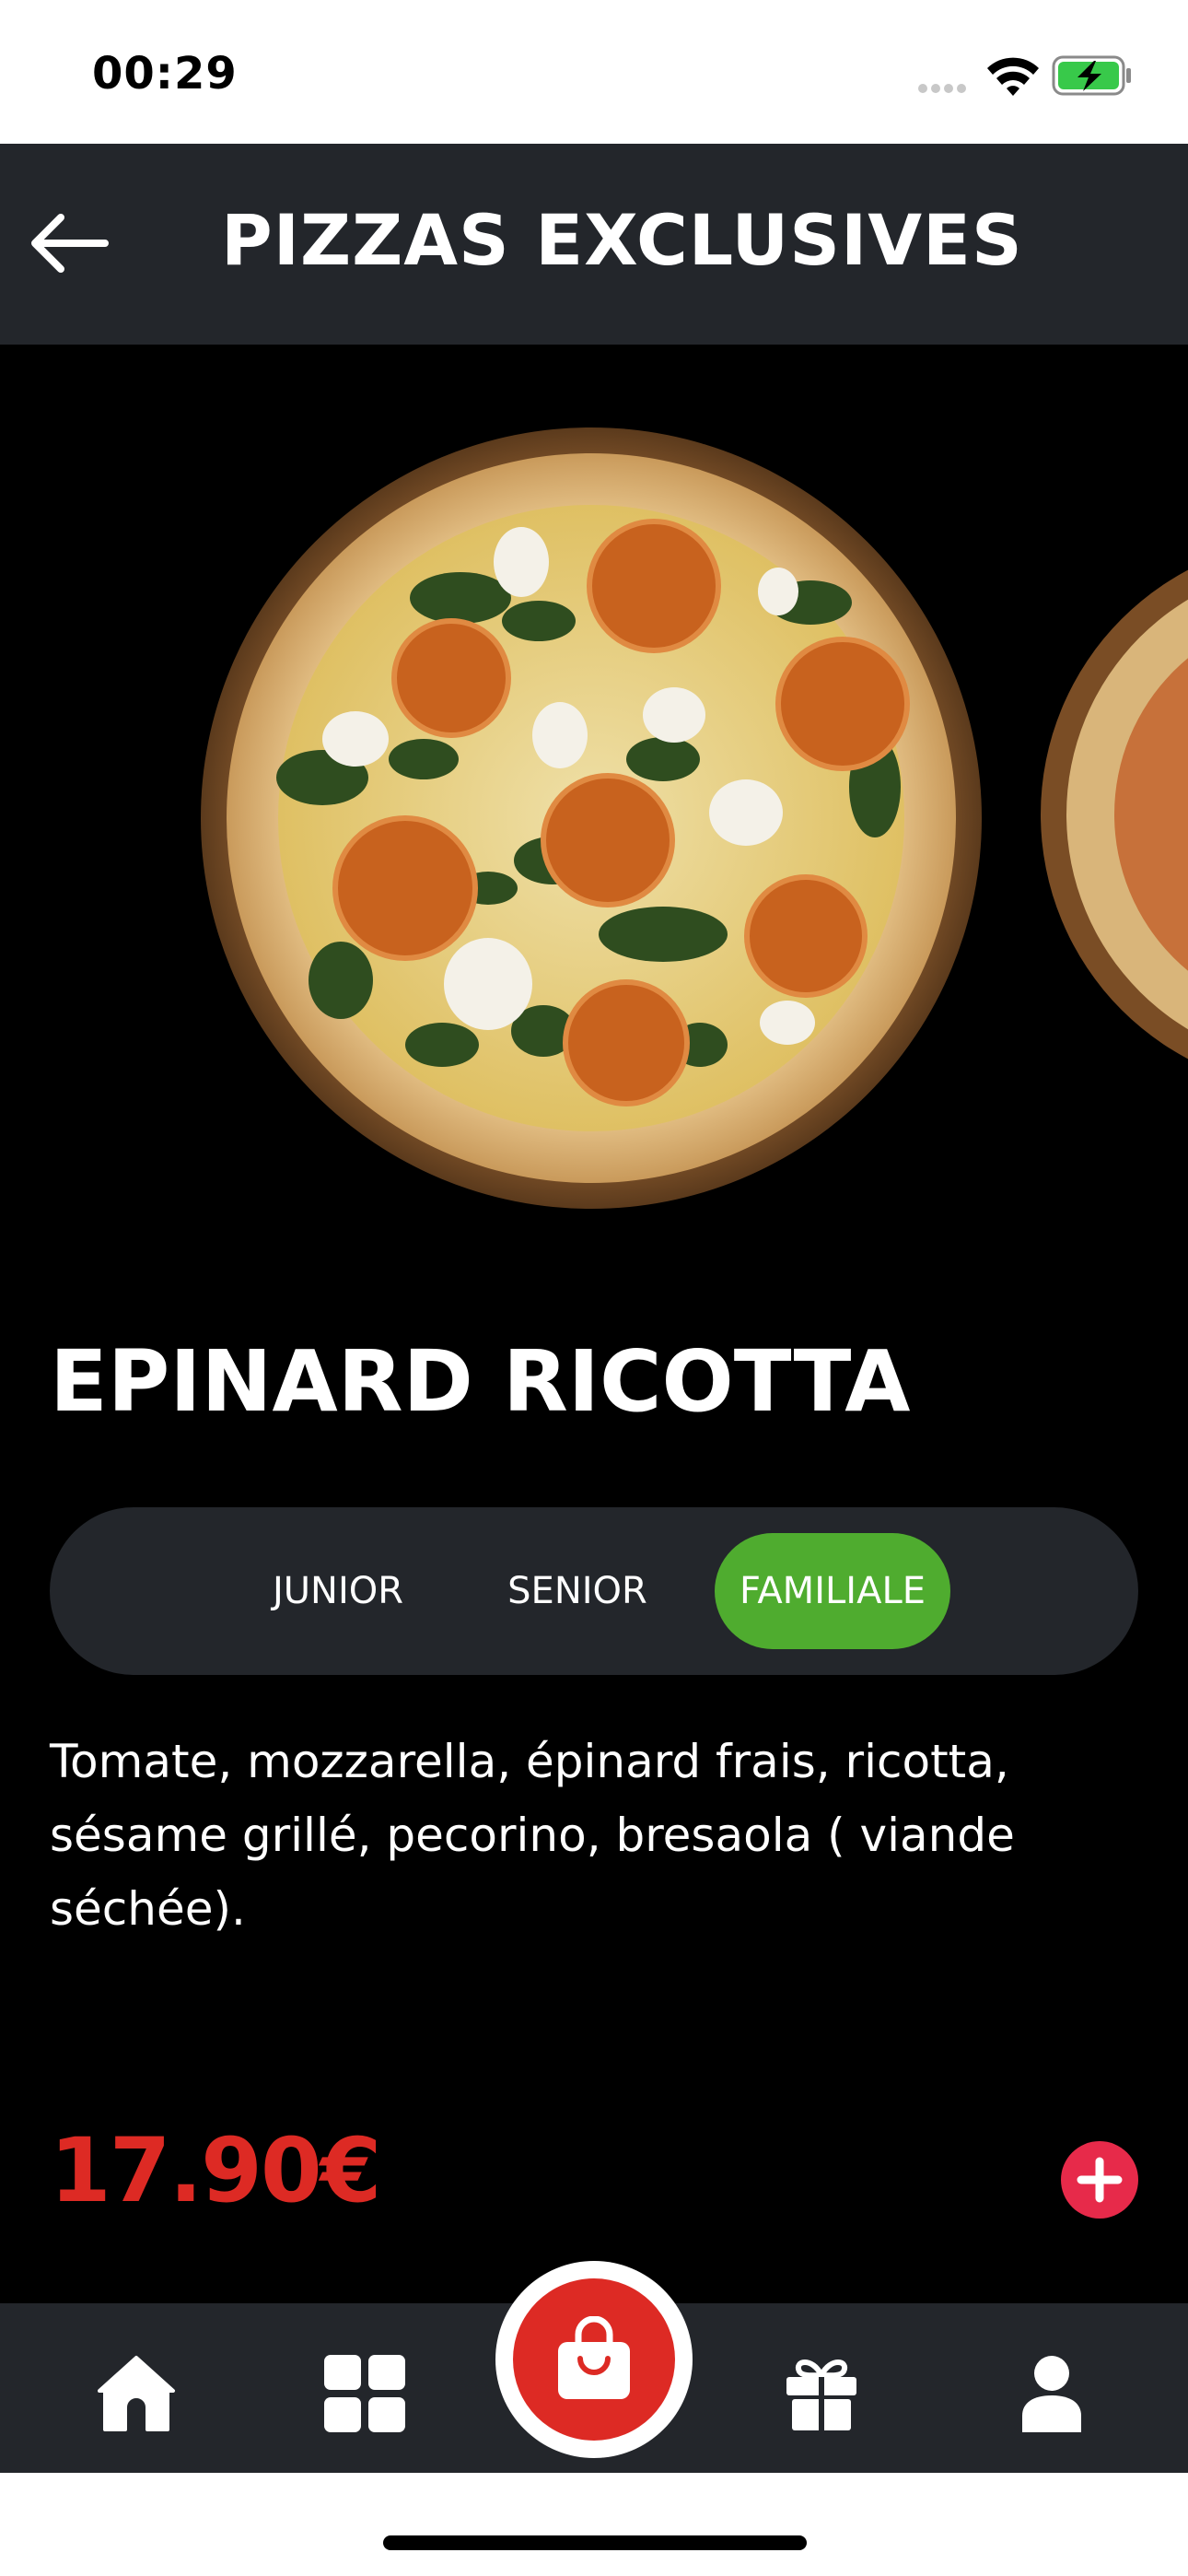 The width and height of the screenshot is (1188, 2576). I want to click on grid-icon, so click(364, 2393).